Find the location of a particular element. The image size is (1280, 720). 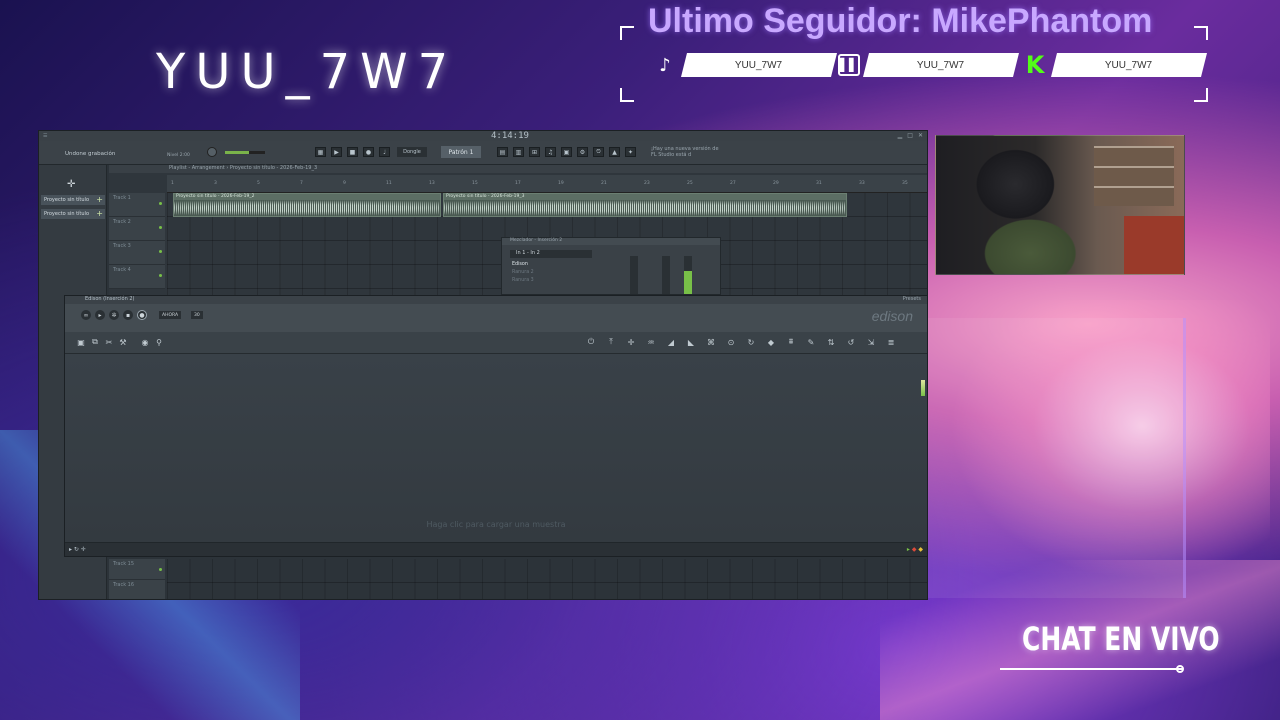

drag-icon: ⇅ is located at coordinates (831, 342).